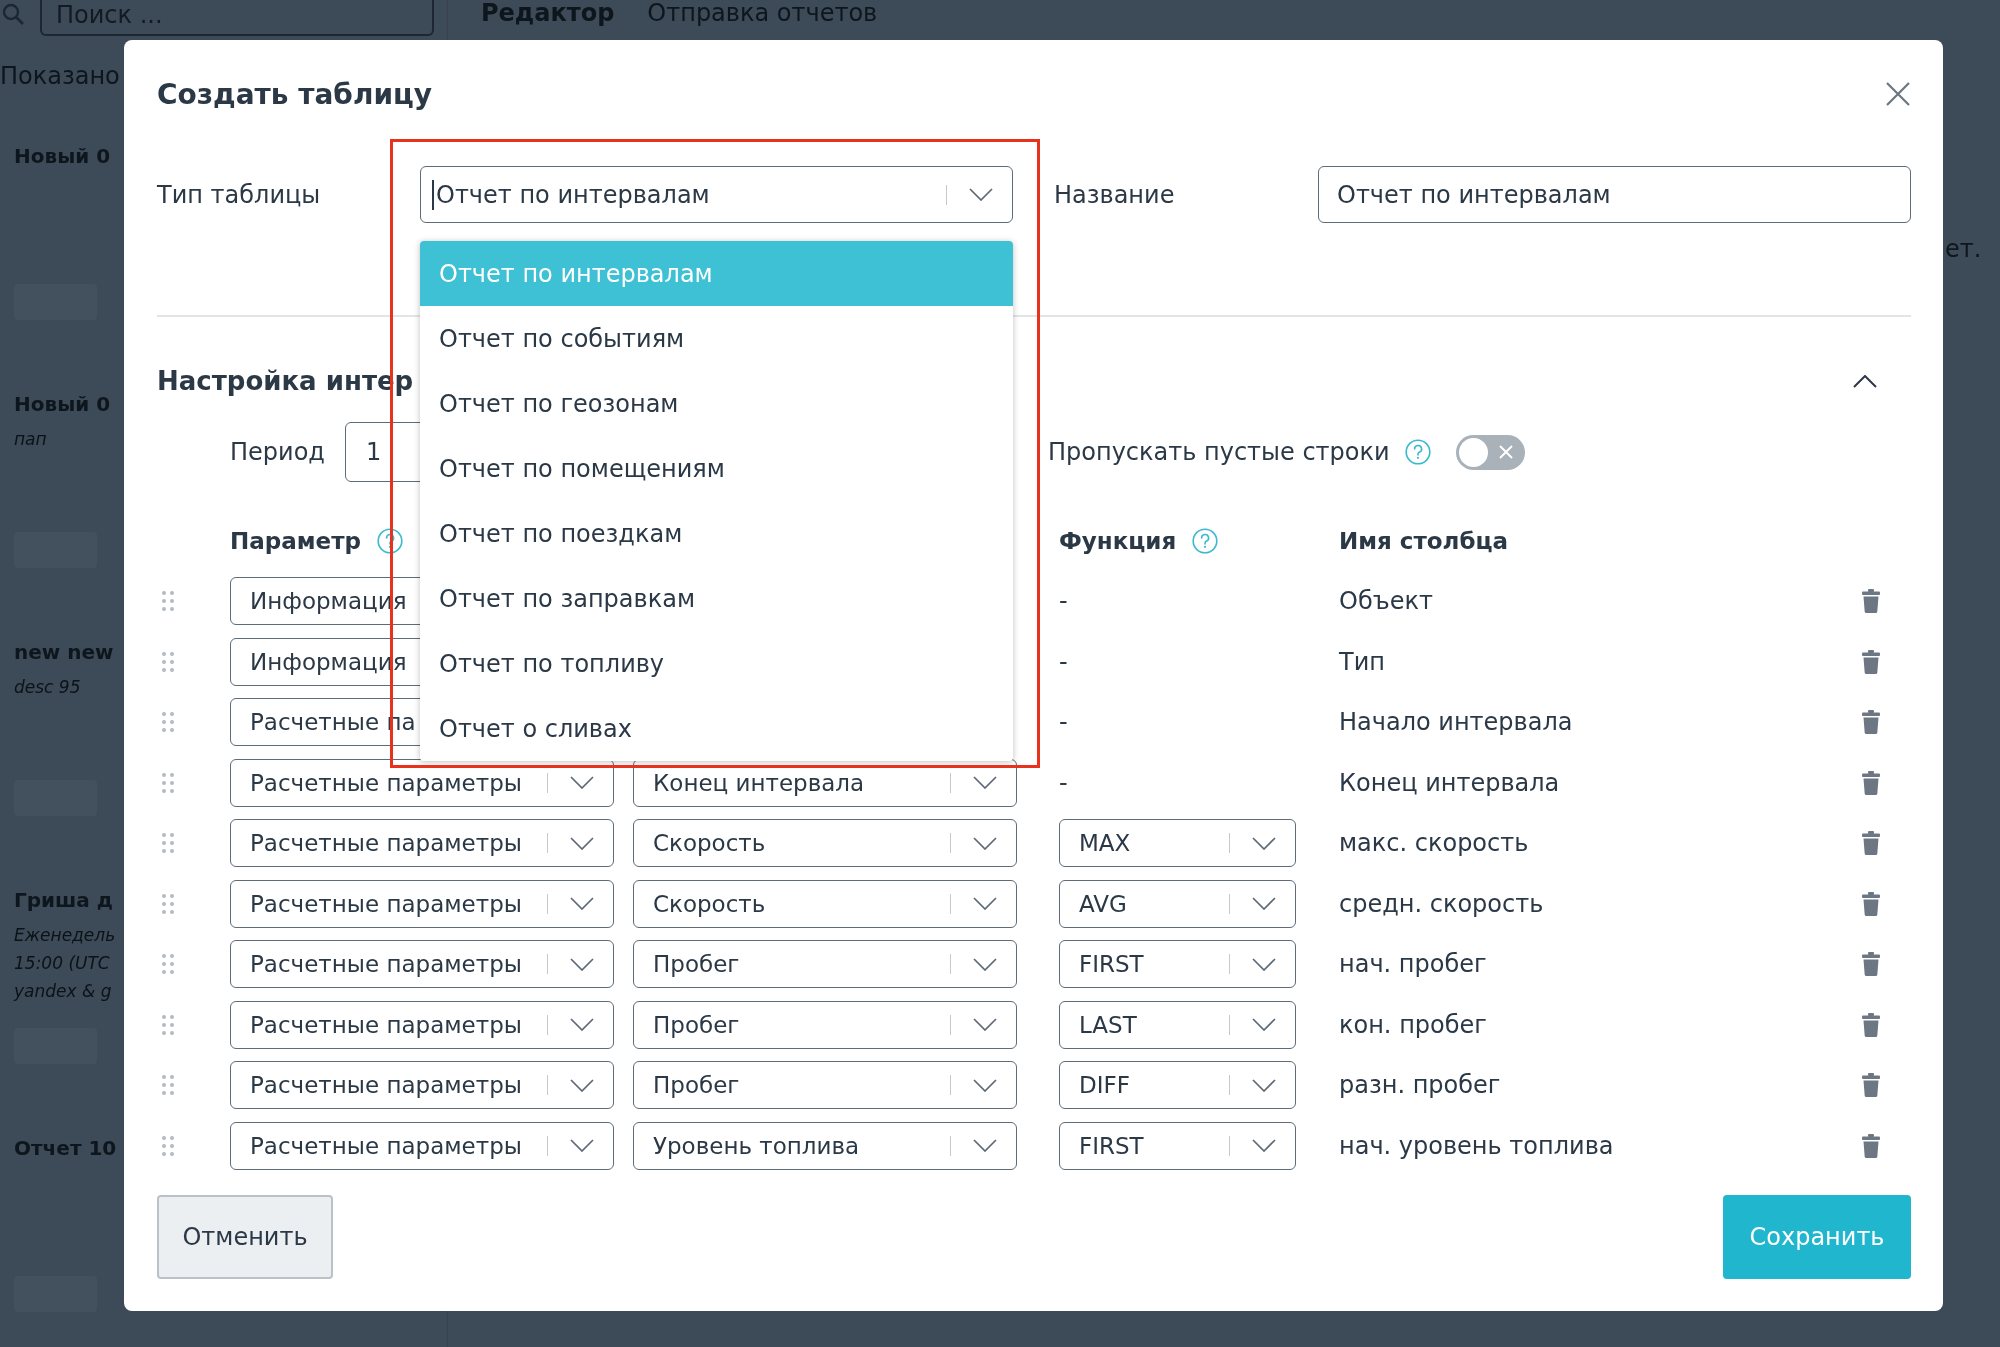  What do you see at coordinates (1413, 1024) in the screenshot?
I see `column-name: кон. пробег` at bounding box center [1413, 1024].